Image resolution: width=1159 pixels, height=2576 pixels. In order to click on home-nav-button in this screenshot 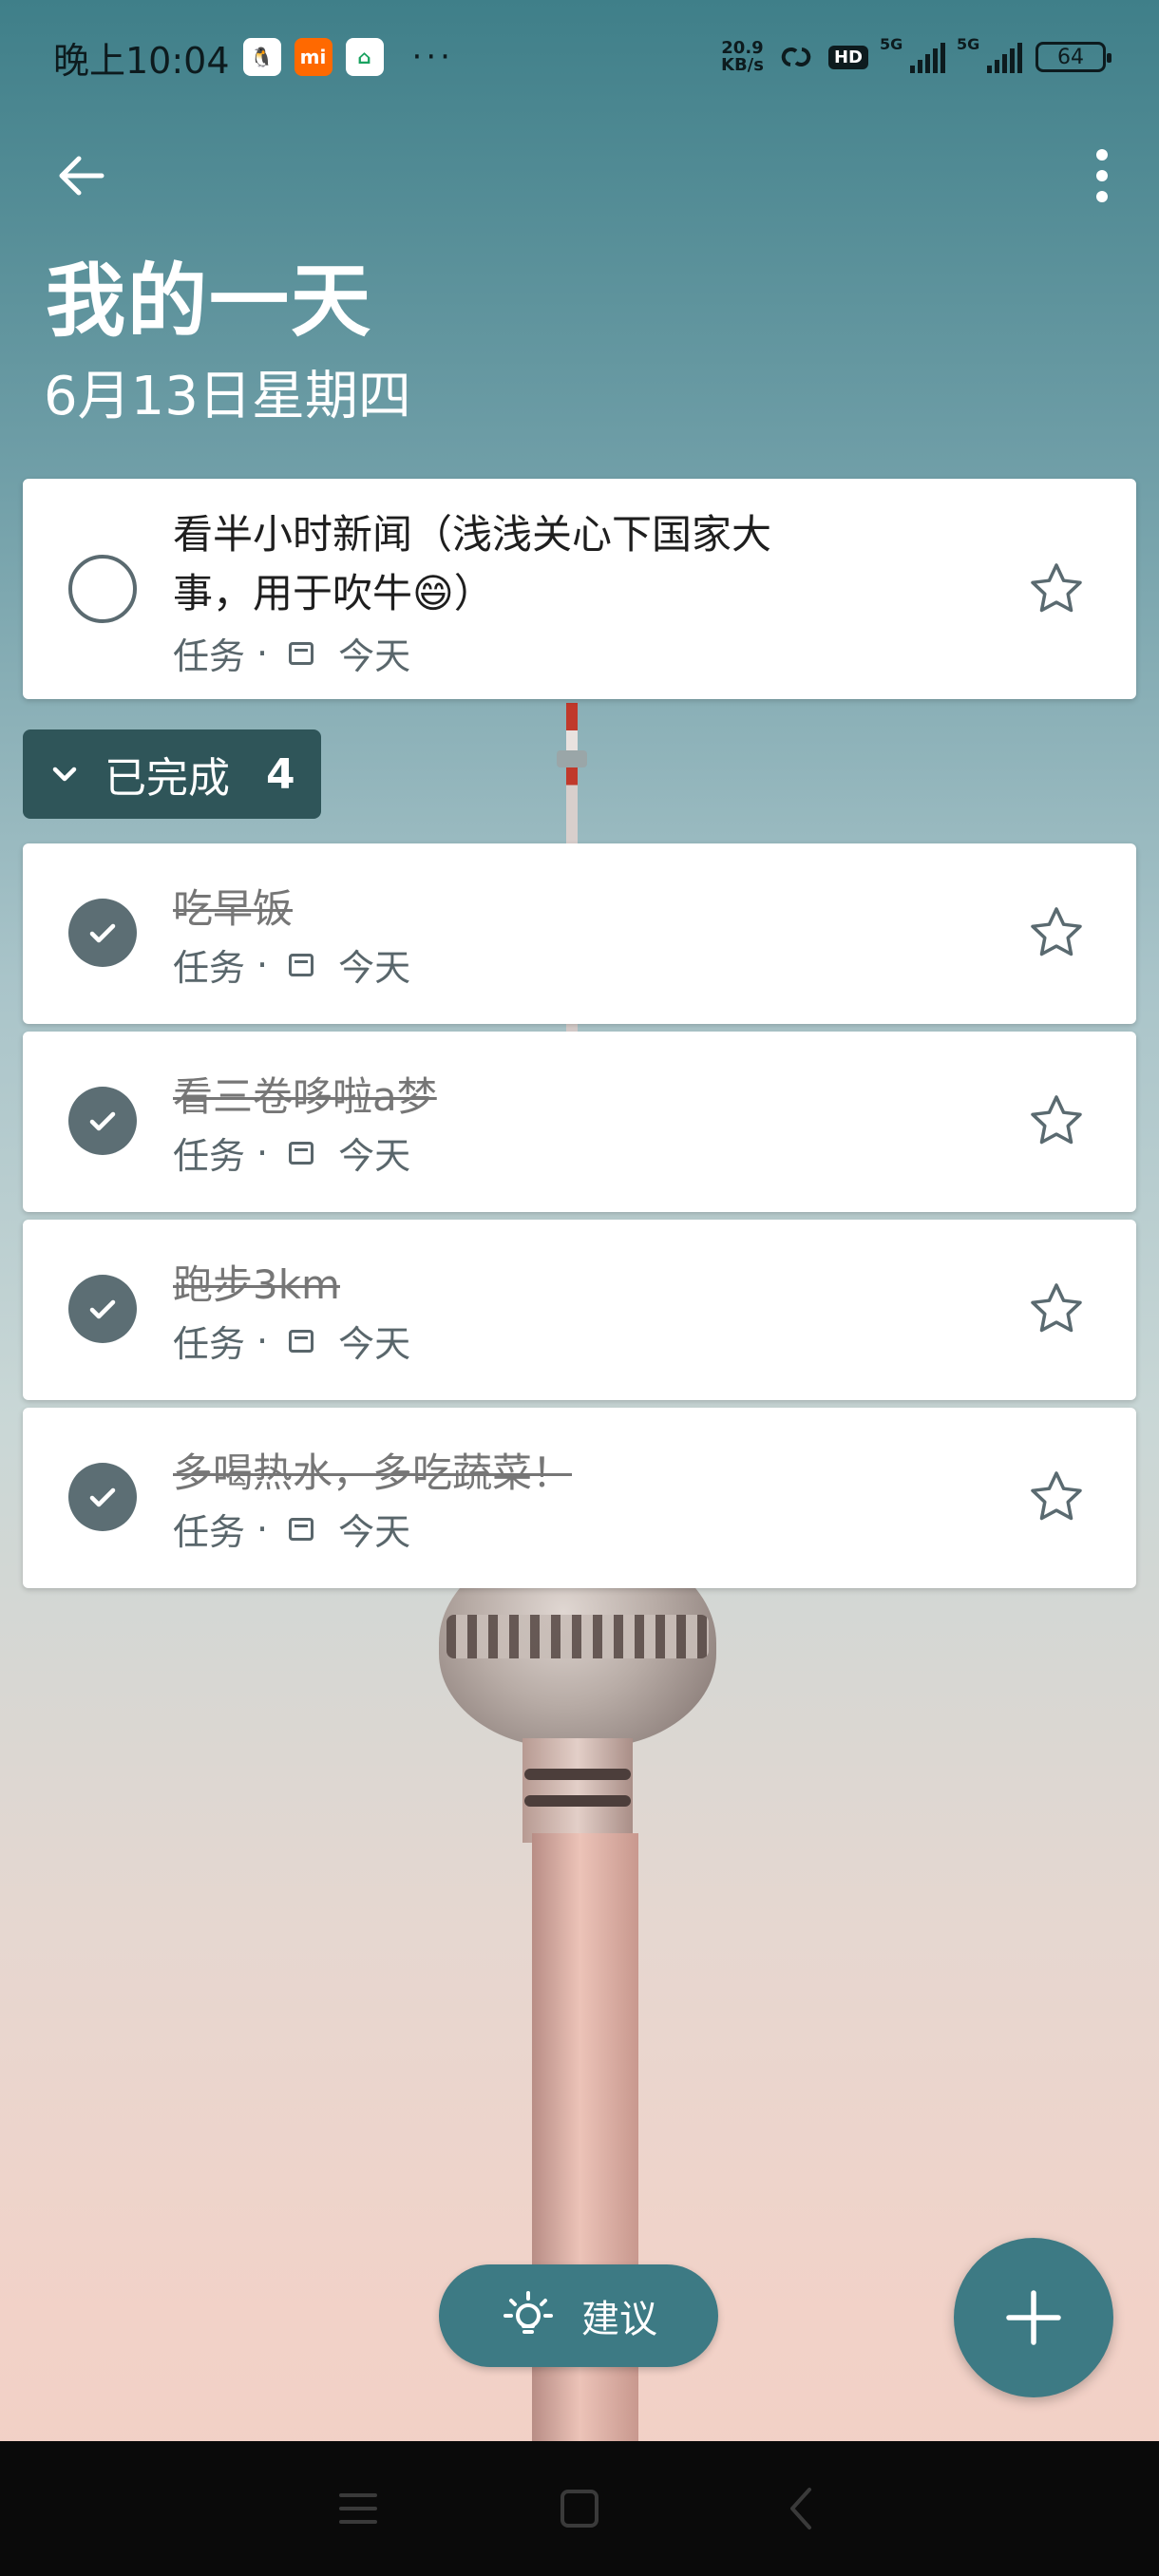, I will do `click(579, 2508)`.